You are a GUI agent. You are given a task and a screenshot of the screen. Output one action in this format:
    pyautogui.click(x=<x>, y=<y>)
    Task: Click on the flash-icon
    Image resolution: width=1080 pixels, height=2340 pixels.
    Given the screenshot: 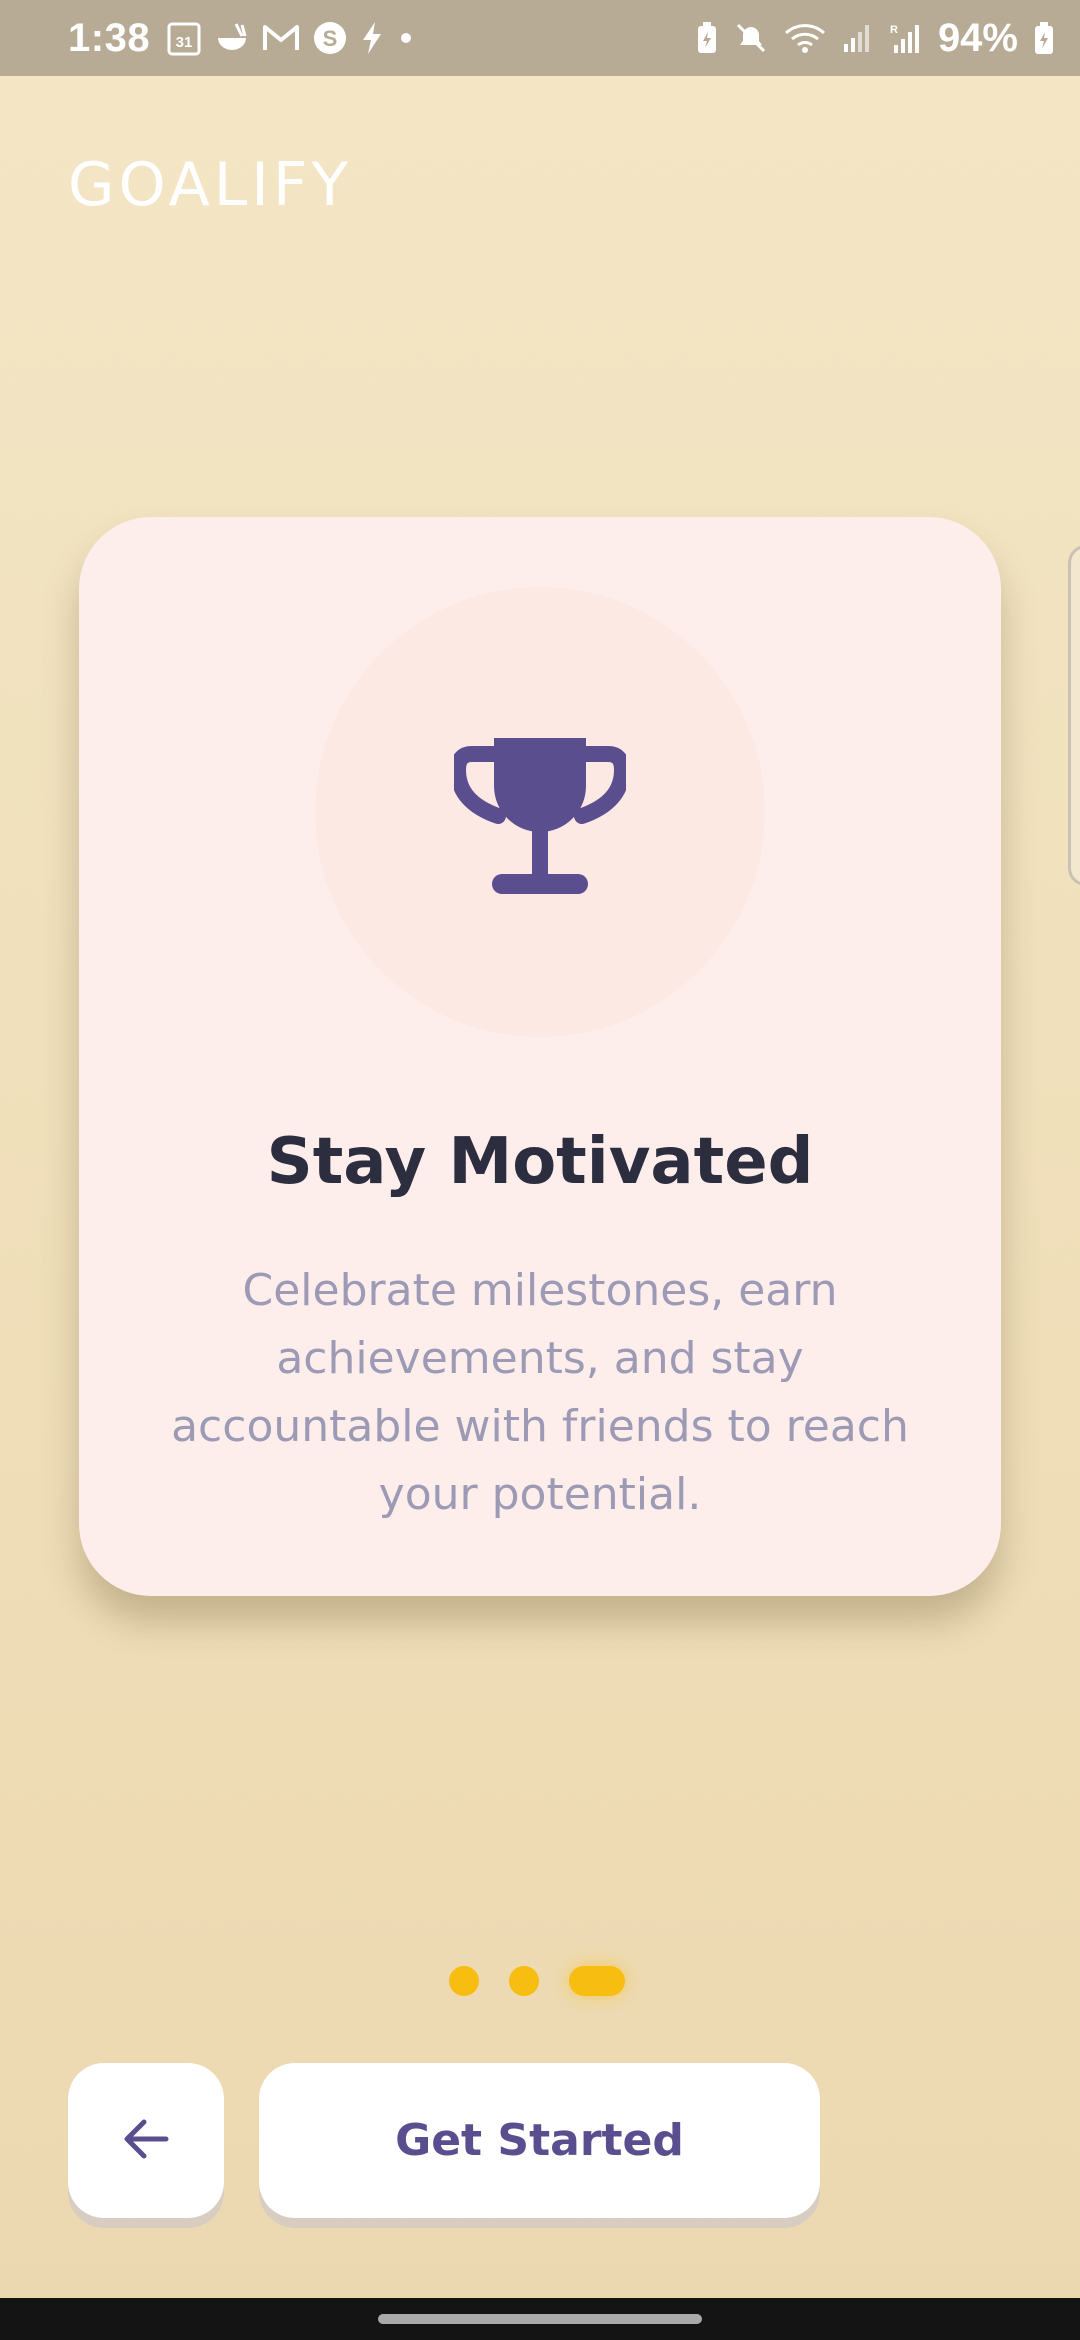 What is the action you would take?
    pyautogui.click(x=372, y=38)
    